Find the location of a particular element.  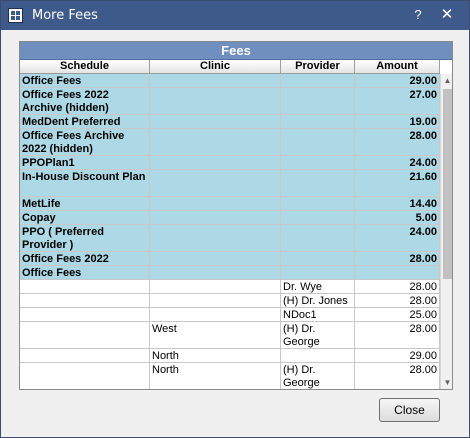

schedule-cell: PPO ( Preferred Provider ) is located at coordinates (85, 238).